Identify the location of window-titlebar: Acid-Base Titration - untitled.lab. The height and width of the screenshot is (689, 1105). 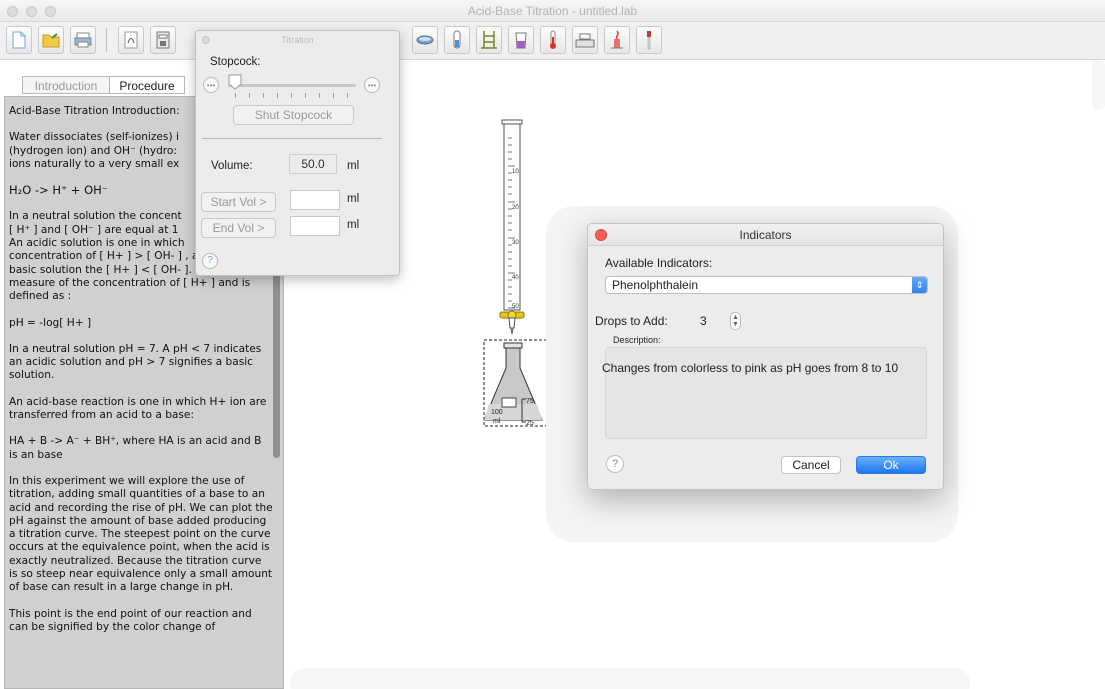
(552, 11).